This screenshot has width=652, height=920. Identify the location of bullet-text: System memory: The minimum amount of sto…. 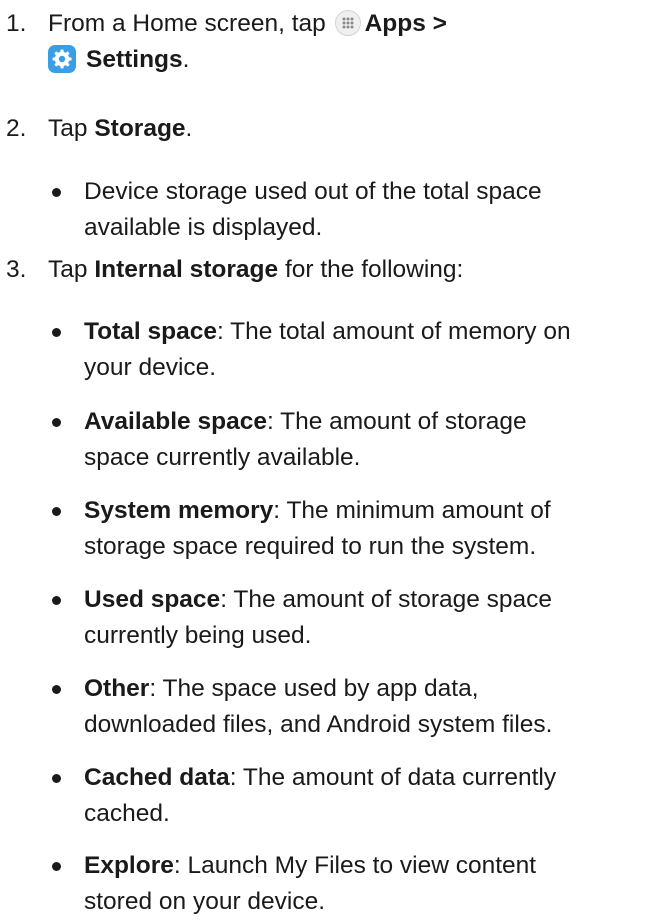
(367, 529).